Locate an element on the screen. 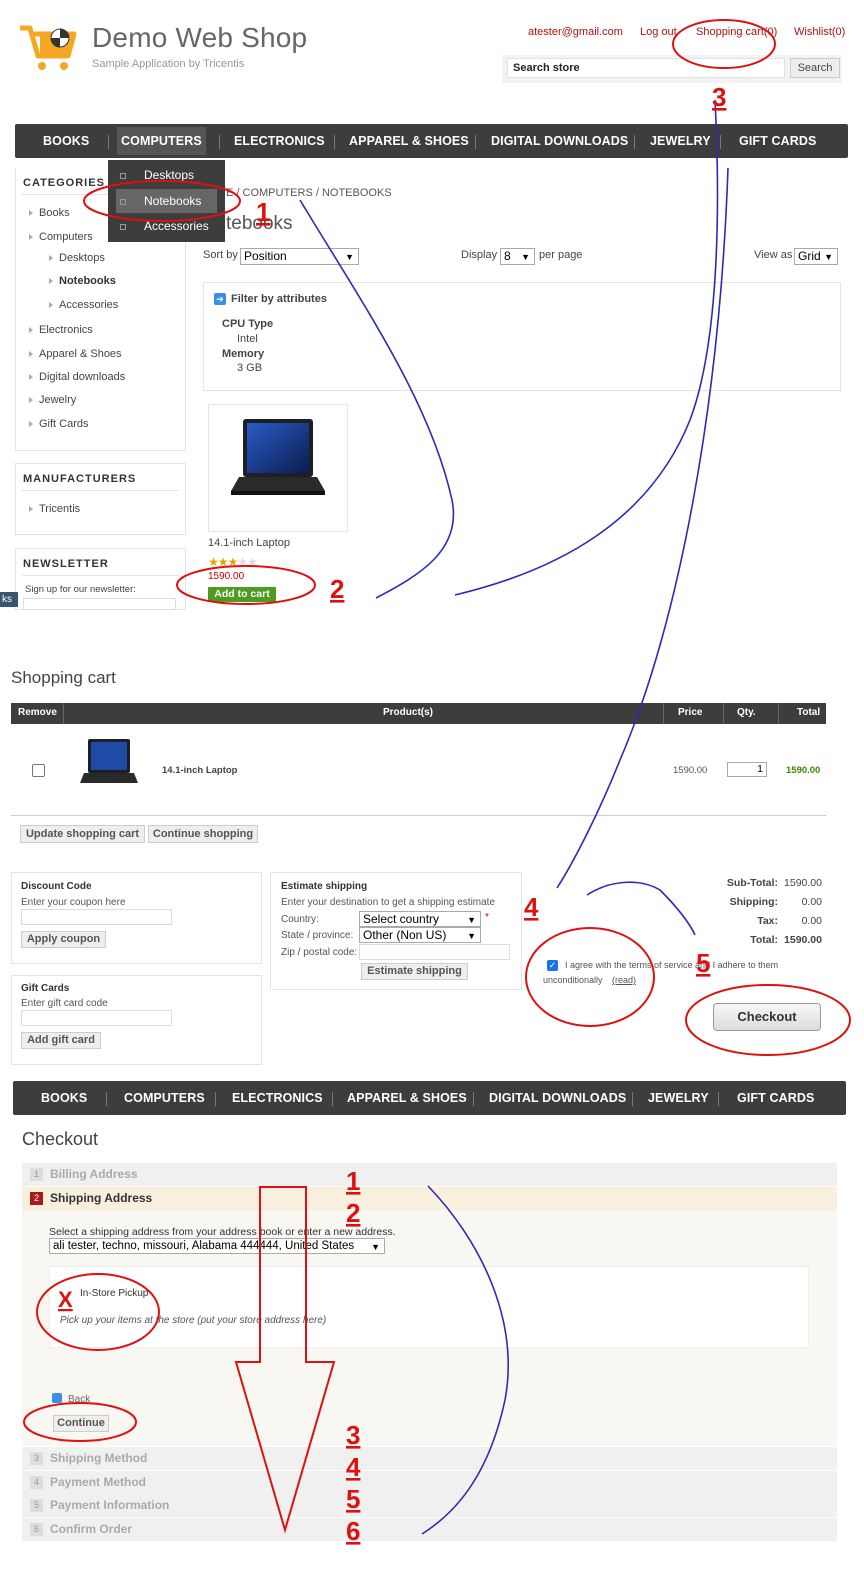 Image resolution: width=864 pixels, height=1576 pixels. update-cart-button: Update shopping cart is located at coordinates (82, 834).